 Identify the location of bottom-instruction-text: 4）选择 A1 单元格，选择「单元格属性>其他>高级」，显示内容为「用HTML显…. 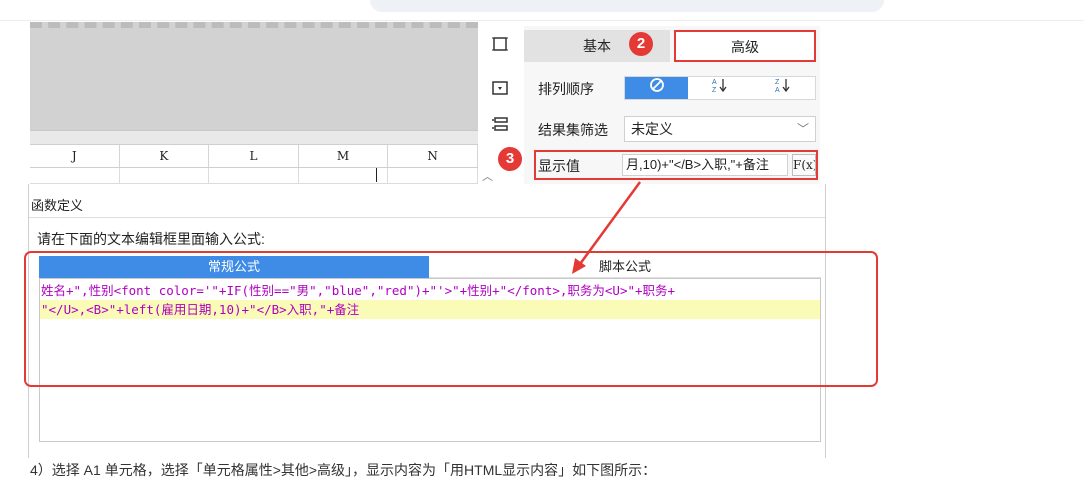
(343, 470).